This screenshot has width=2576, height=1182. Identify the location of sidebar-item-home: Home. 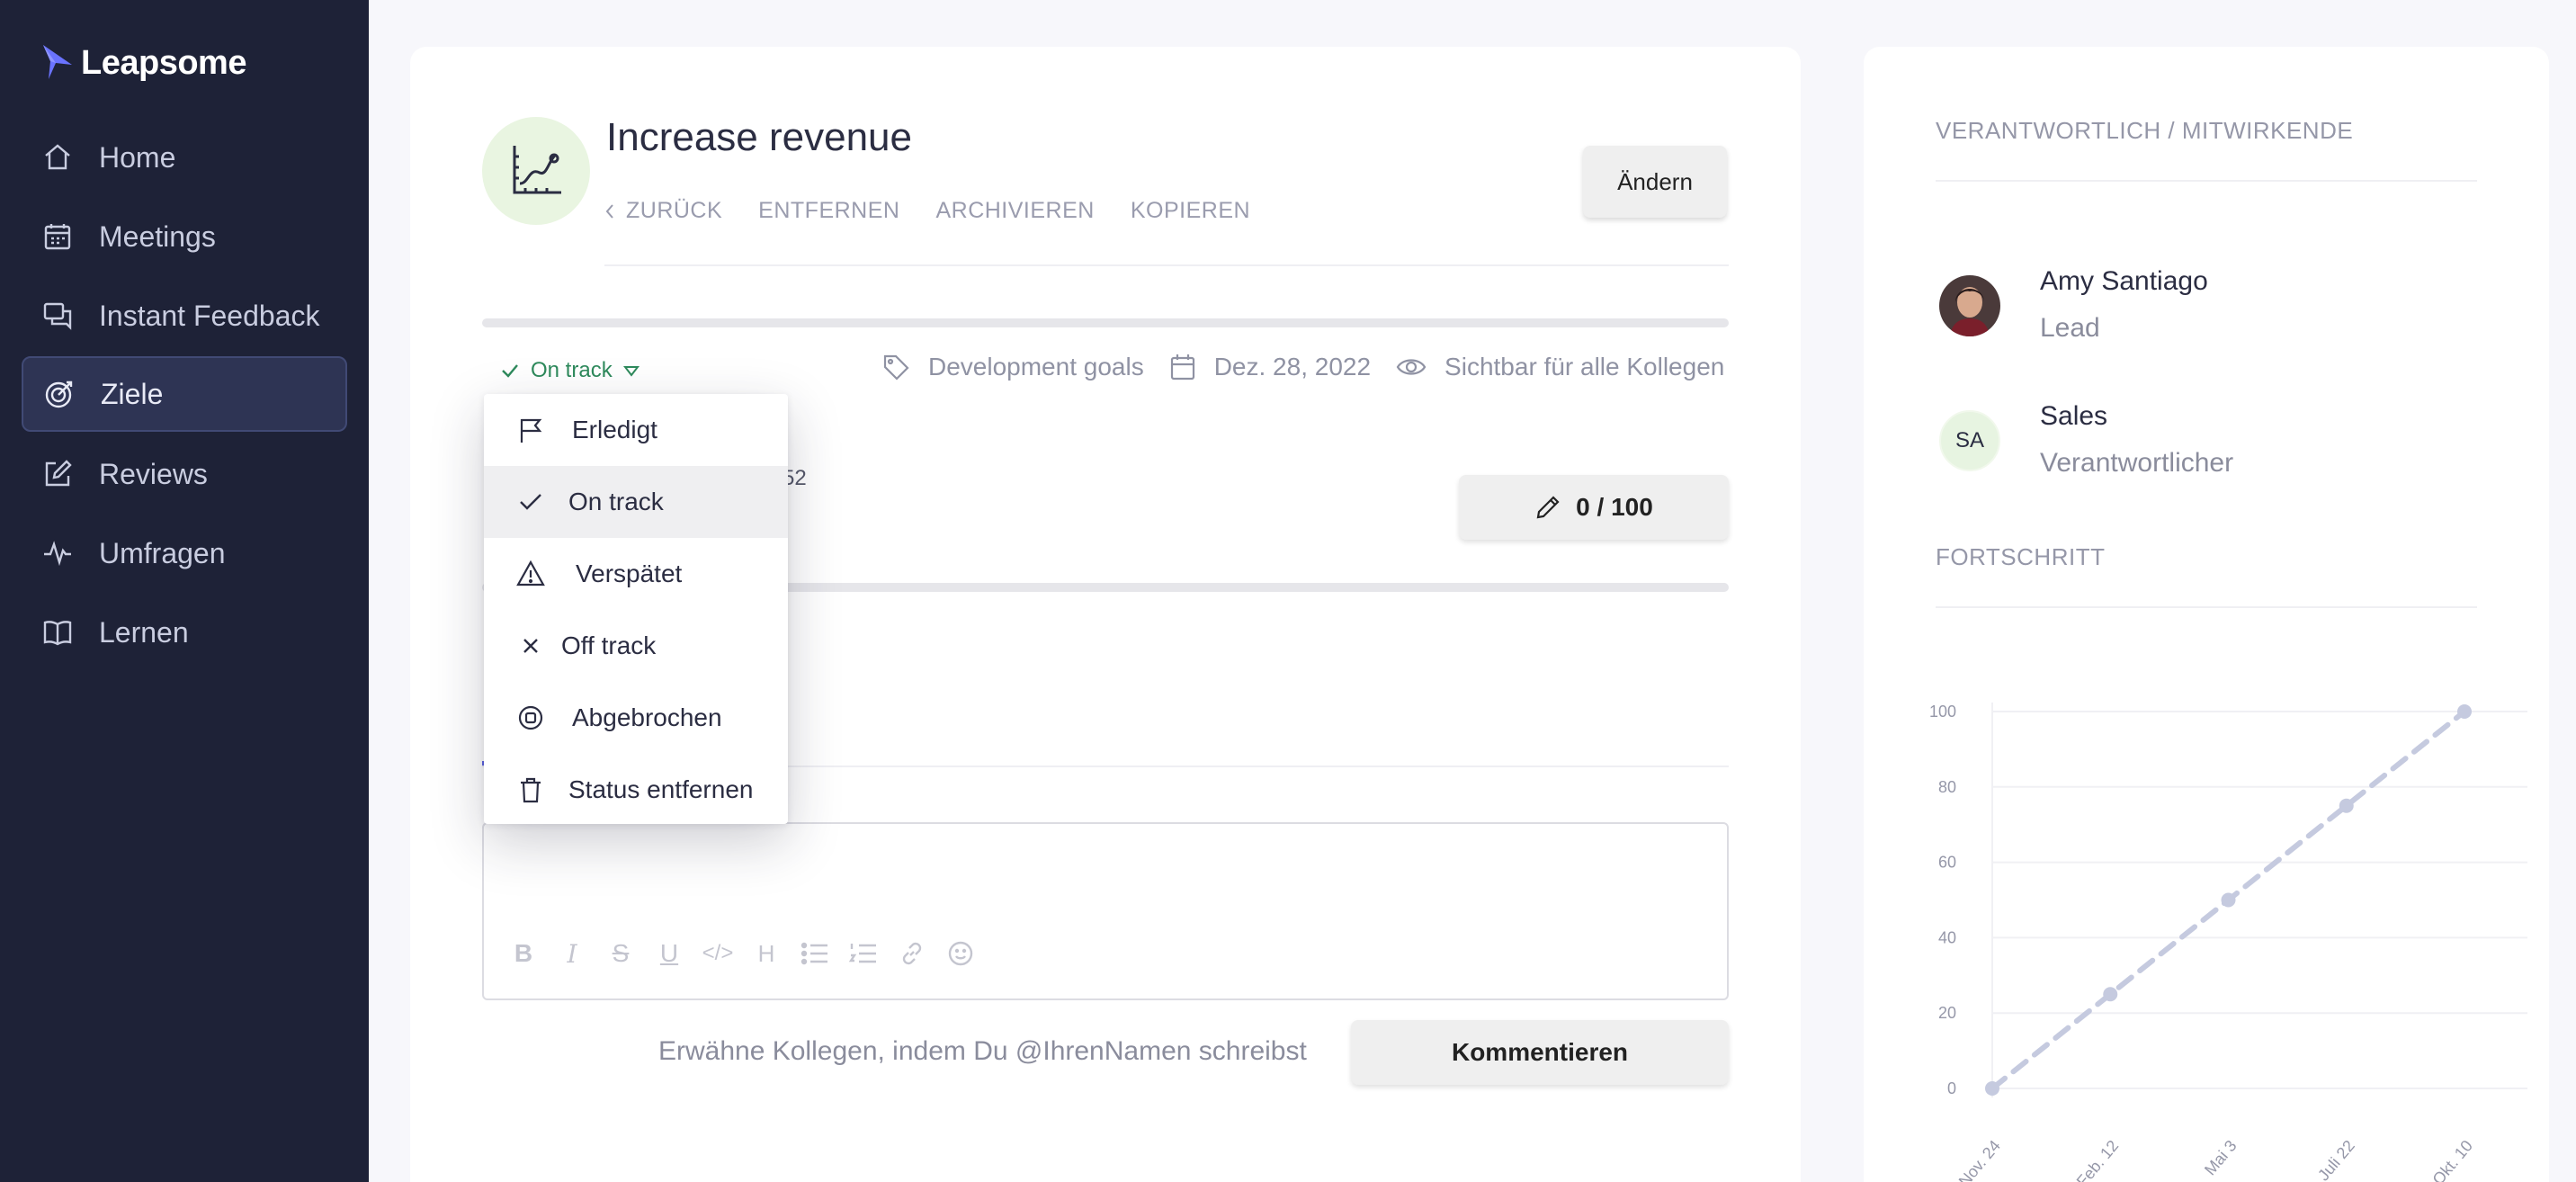
(184, 157).